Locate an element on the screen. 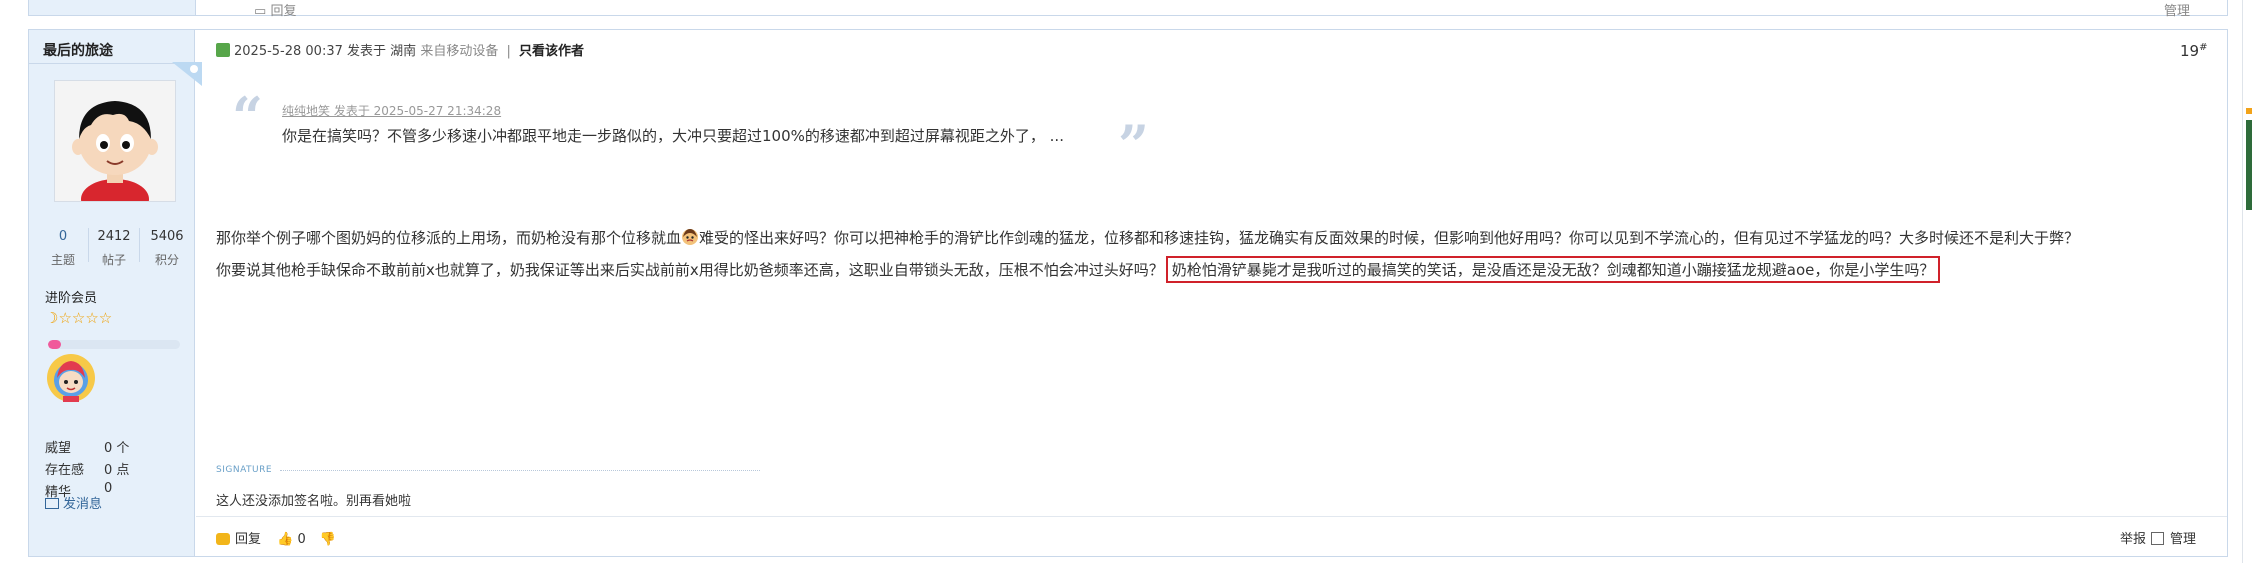 The image size is (2254, 563). signature-text: 这人还没添加签名啦。别再看她啦 is located at coordinates (314, 501).